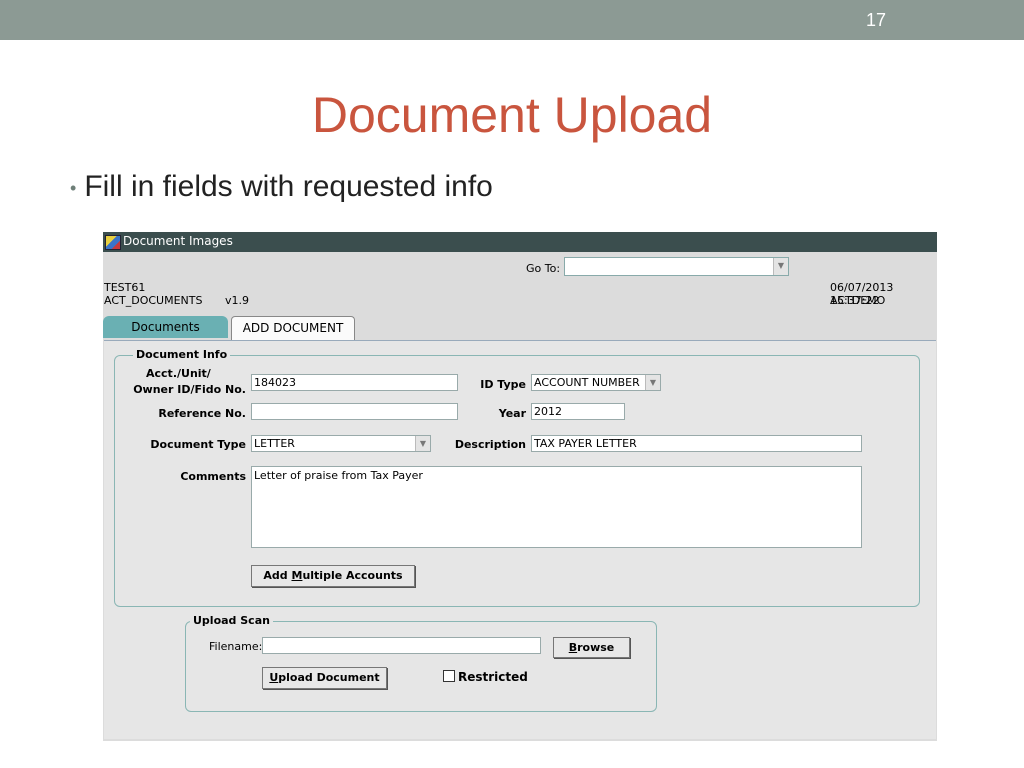 The image size is (1024, 768). What do you see at coordinates (333, 576) in the screenshot?
I see `add-multiple-accounts-button: Add Multiple Accounts` at bounding box center [333, 576].